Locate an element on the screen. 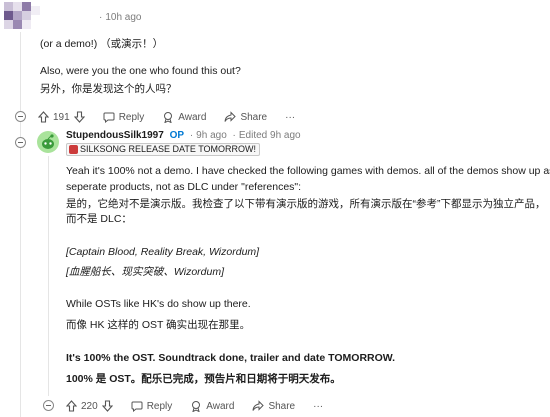 The height and width of the screenshot is (417, 550). username: StupendousSilk1997 is located at coordinates (115, 135).